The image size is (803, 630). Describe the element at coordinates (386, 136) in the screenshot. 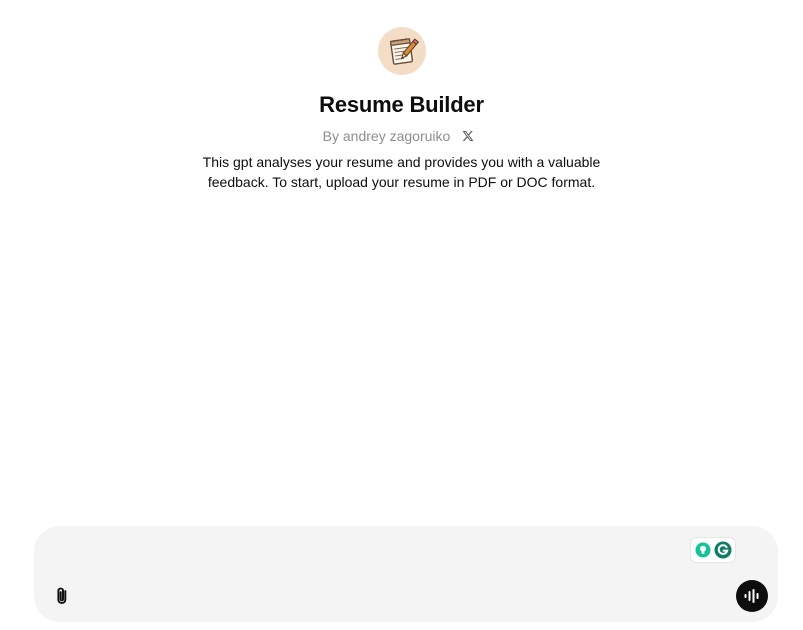

I see `author-text: By andrey zagoruiko` at that location.